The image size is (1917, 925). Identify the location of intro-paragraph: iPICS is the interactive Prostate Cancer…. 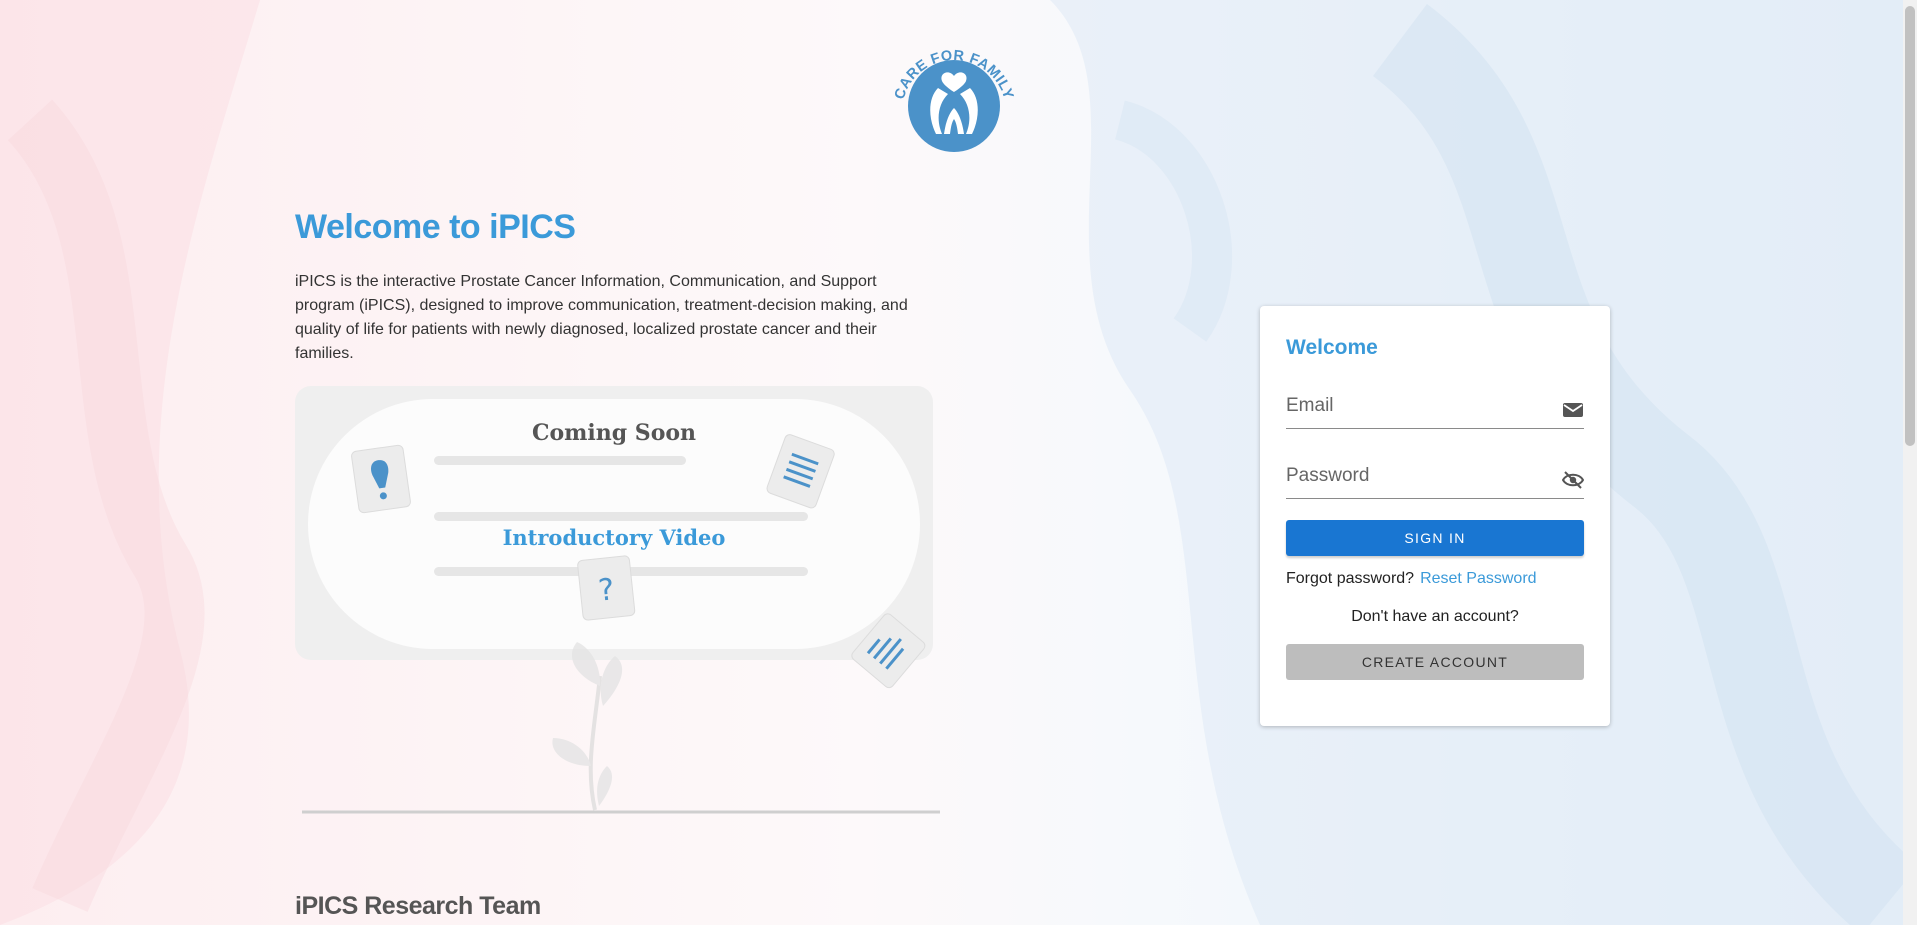
(601, 317).